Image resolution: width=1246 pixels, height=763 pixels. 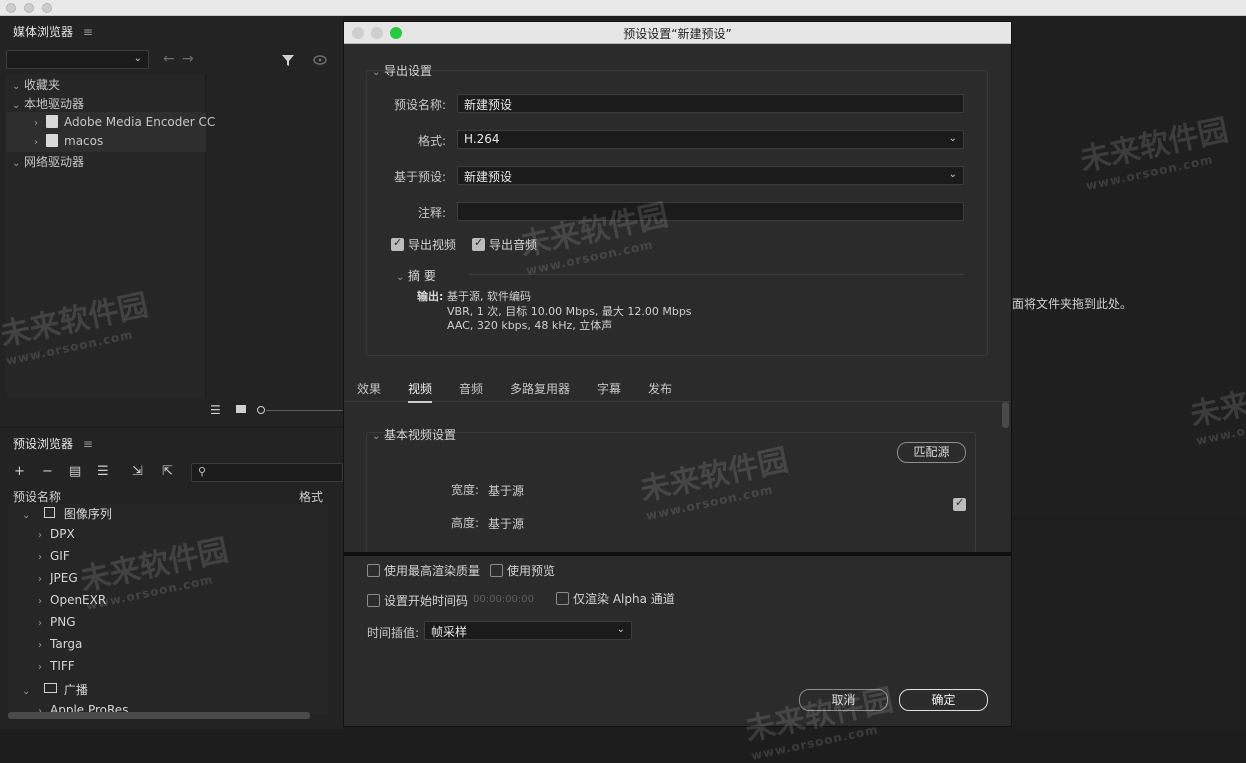 I want to click on zoom-slider-handle, so click(x=261, y=410).